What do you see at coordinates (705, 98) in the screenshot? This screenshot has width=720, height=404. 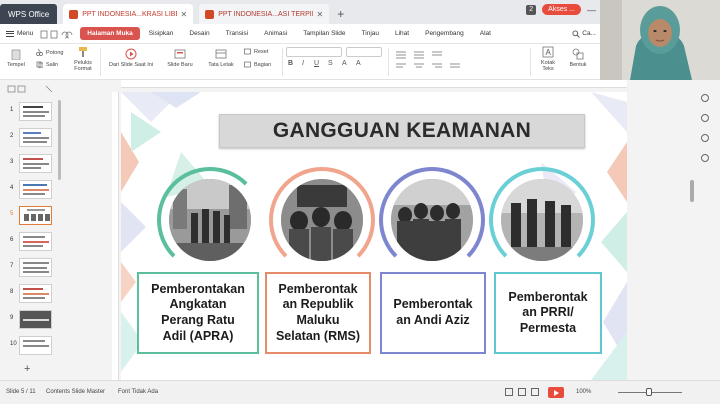 I see `property-panel-icon` at bounding box center [705, 98].